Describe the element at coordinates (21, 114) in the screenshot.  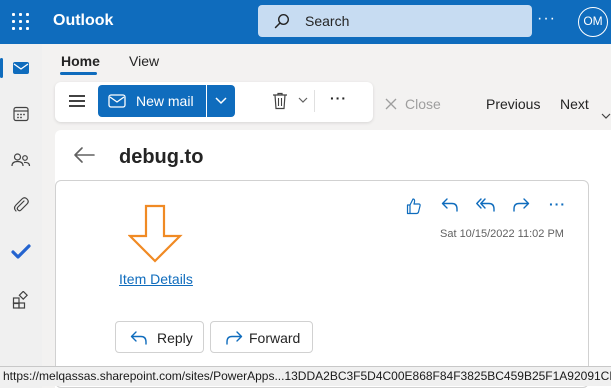
I see `calendar-icon` at that location.